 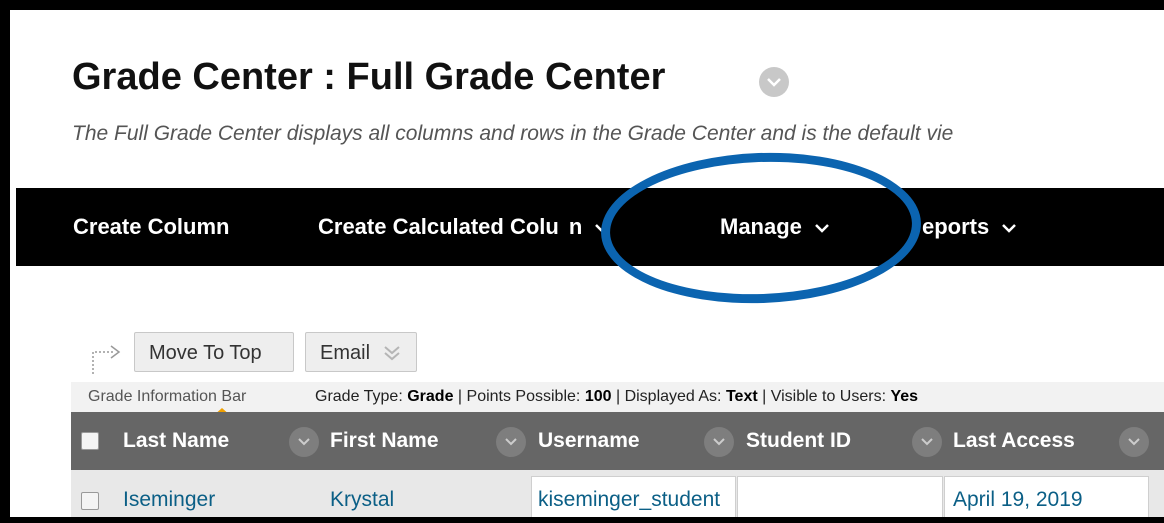 I want to click on grade-type-label: Grade Type:, so click(x=359, y=396).